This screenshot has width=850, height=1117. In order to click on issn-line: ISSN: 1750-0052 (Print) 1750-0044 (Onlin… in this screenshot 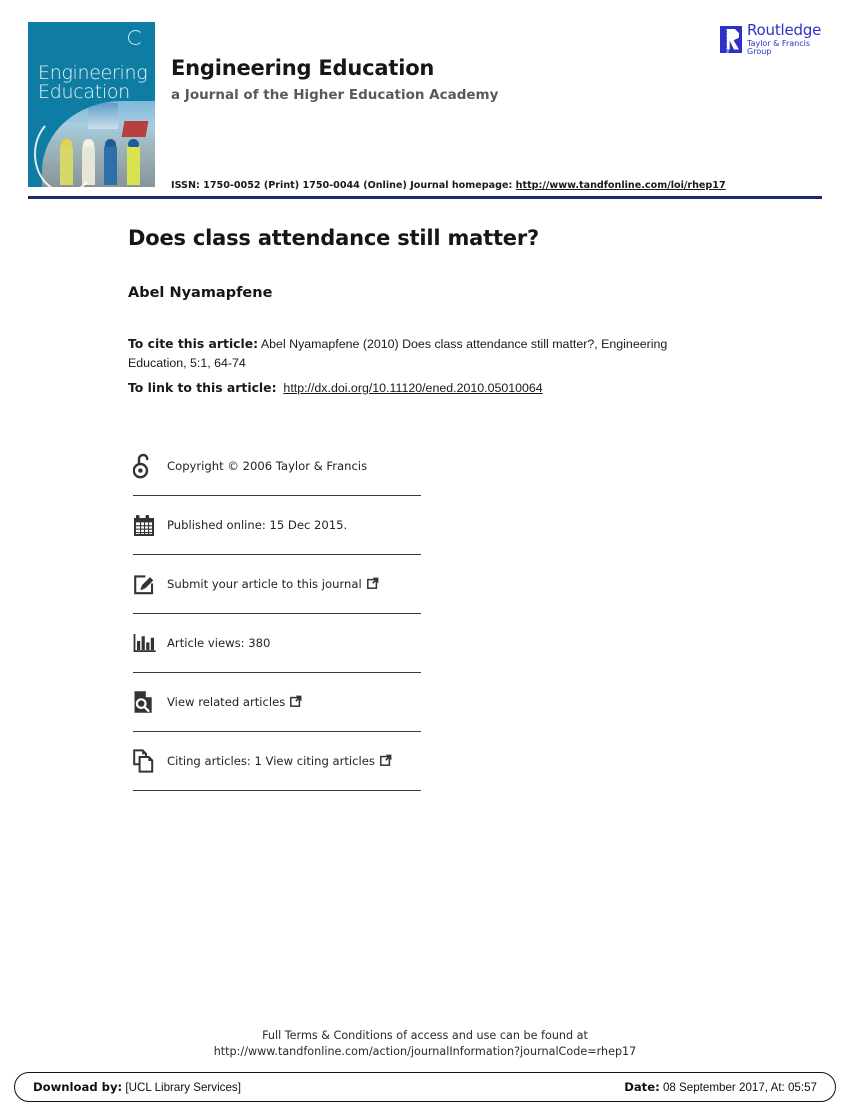, I will do `click(448, 185)`.